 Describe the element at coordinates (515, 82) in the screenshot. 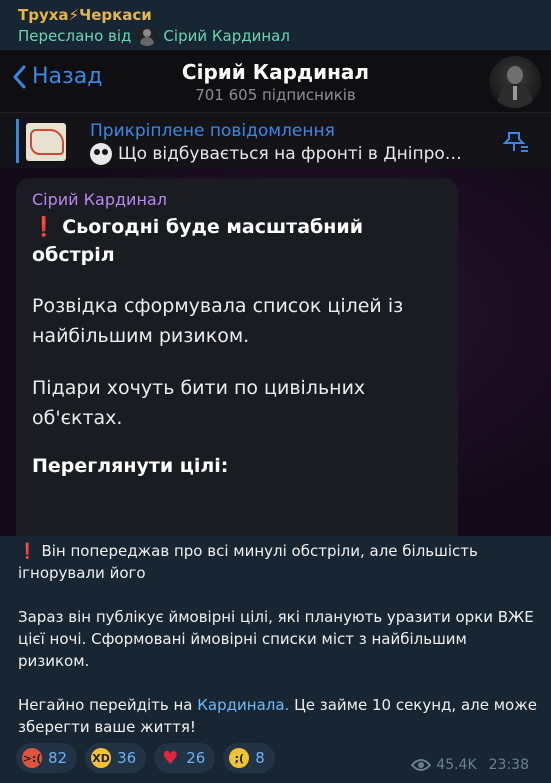

I see `channel-avatar` at that location.